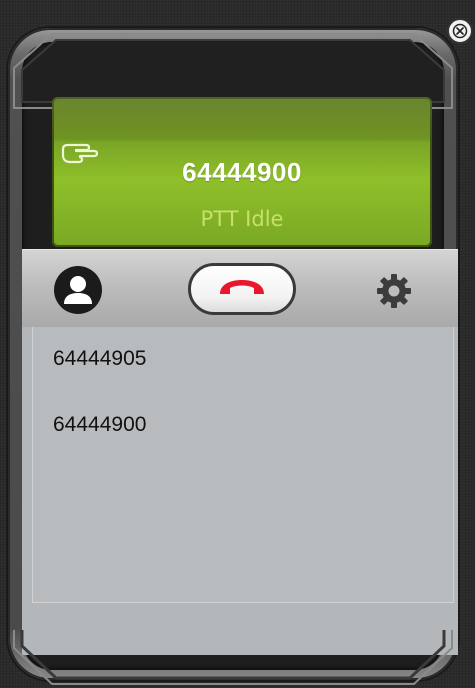  I want to click on call-toolbar, so click(240, 288).